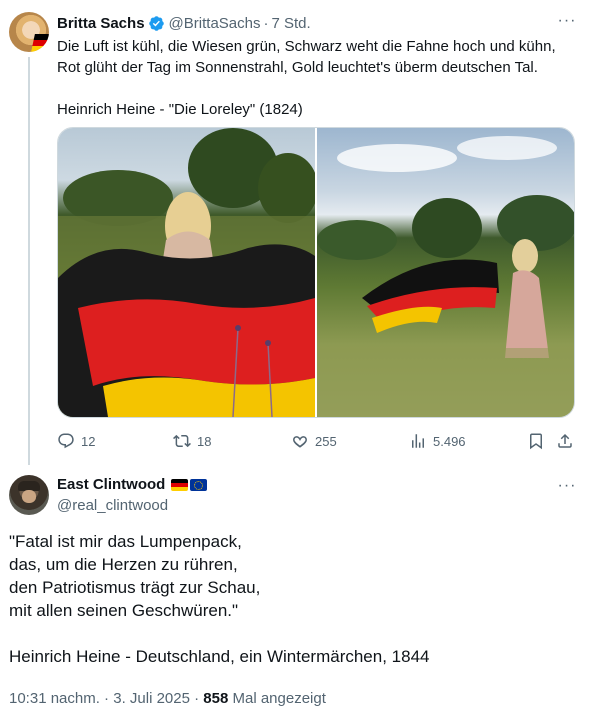  What do you see at coordinates (192, 441) in the screenshot?
I see `retweet-button: 18` at bounding box center [192, 441].